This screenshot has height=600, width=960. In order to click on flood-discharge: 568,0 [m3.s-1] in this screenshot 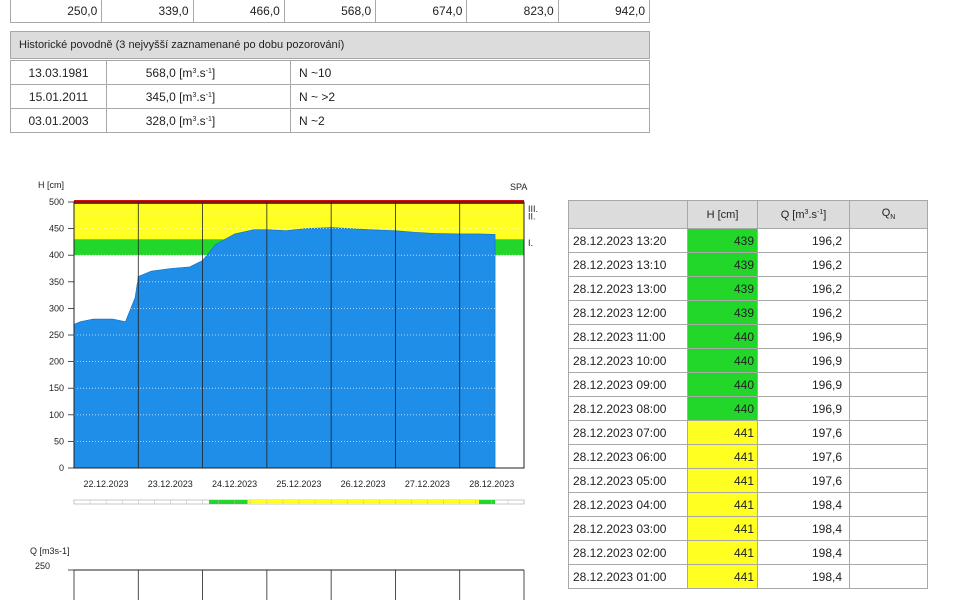, I will do `click(198, 72)`.